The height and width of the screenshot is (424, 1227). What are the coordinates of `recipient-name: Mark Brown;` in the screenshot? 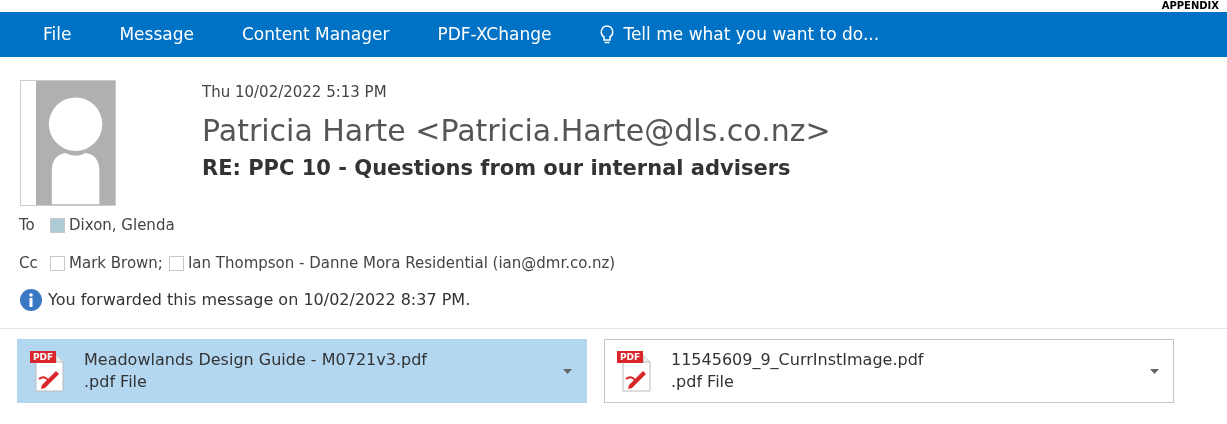 It's located at (116, 263).